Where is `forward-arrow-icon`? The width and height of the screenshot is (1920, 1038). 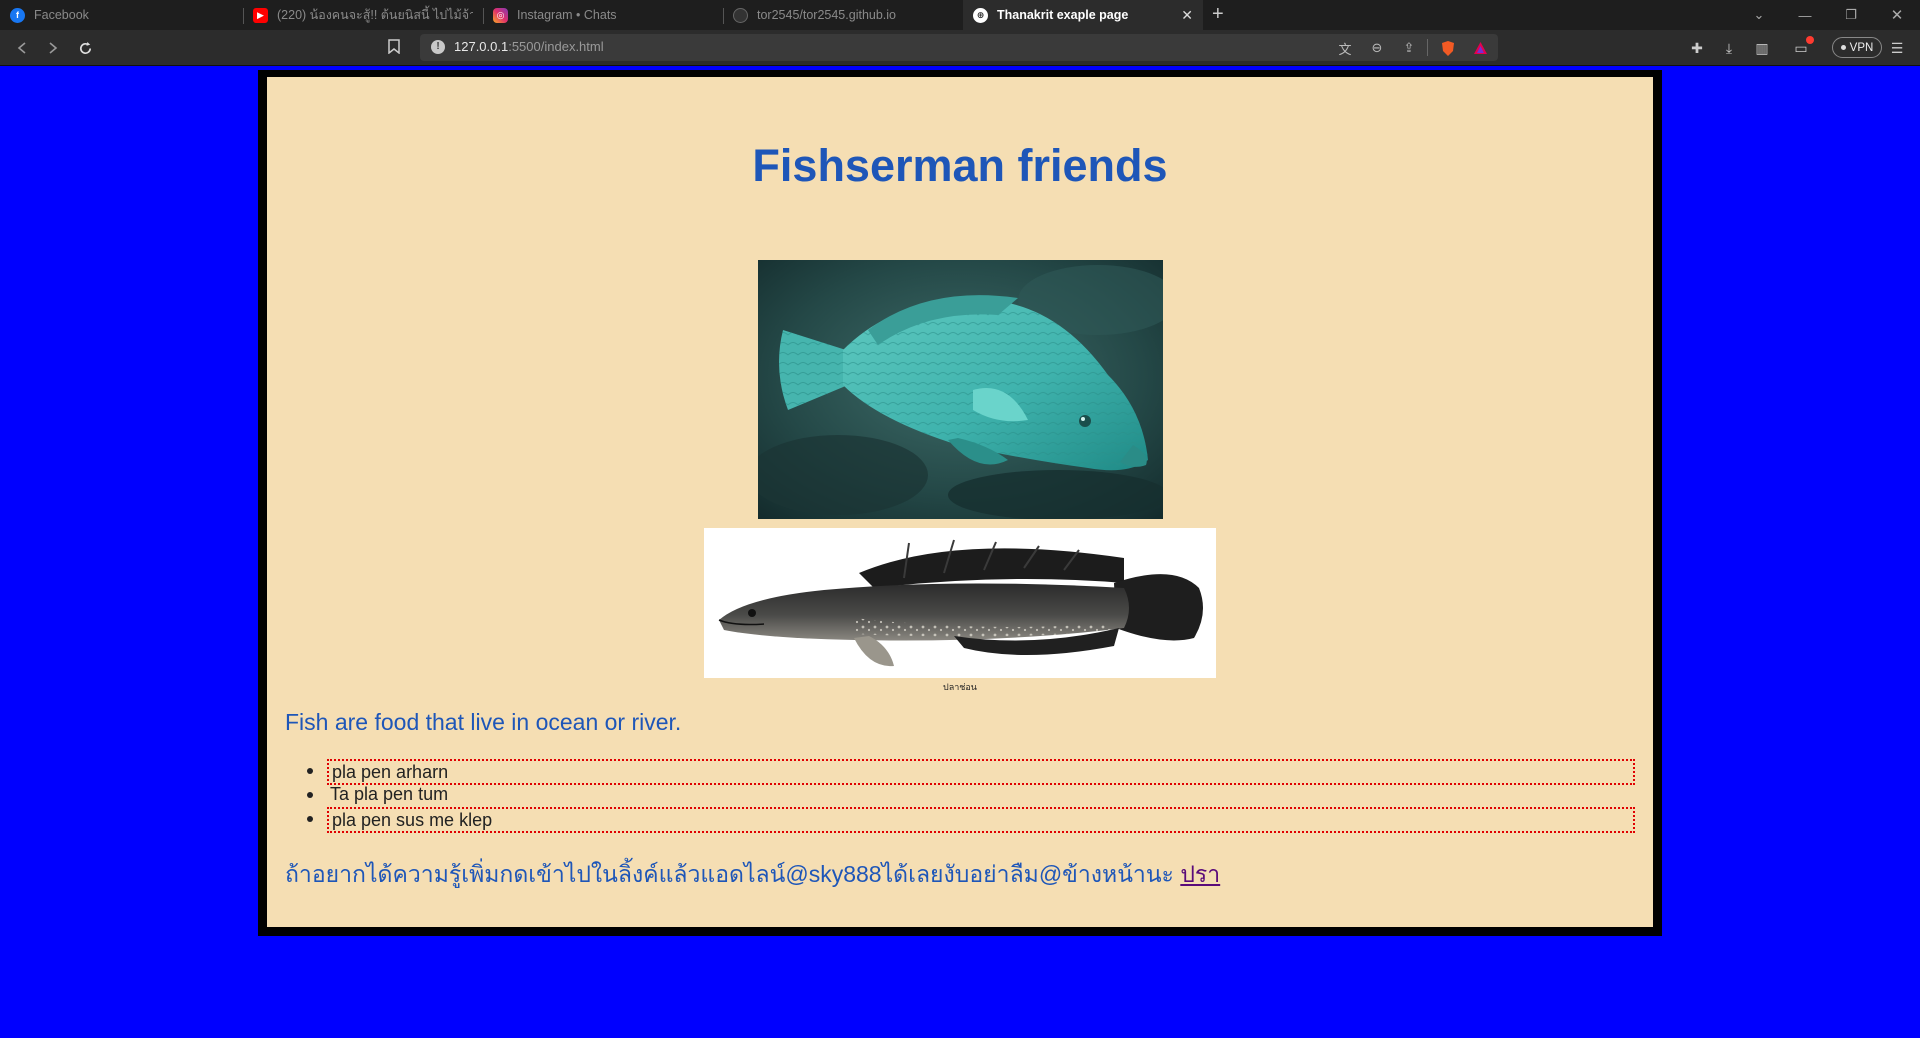 forward-arrow-icon is located at coordinates (53, 48).